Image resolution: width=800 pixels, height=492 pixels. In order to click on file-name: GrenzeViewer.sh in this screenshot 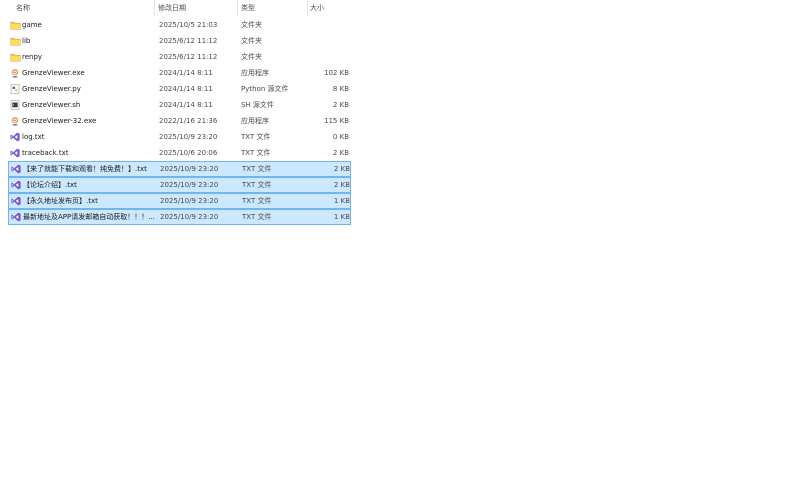, I will do `click(51, 105)`.